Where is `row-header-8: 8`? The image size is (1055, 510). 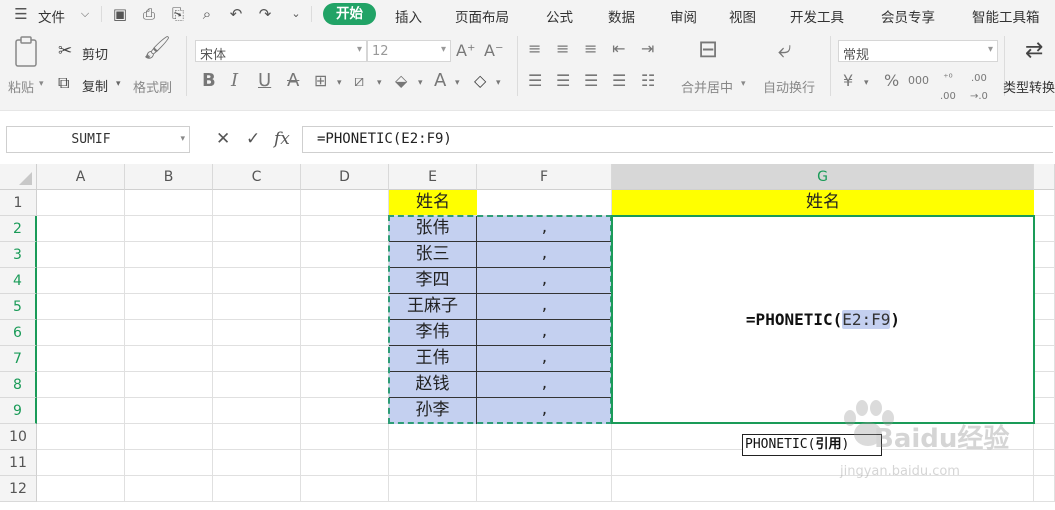 row-header-8: 8 is located at coordinates (18, 385).